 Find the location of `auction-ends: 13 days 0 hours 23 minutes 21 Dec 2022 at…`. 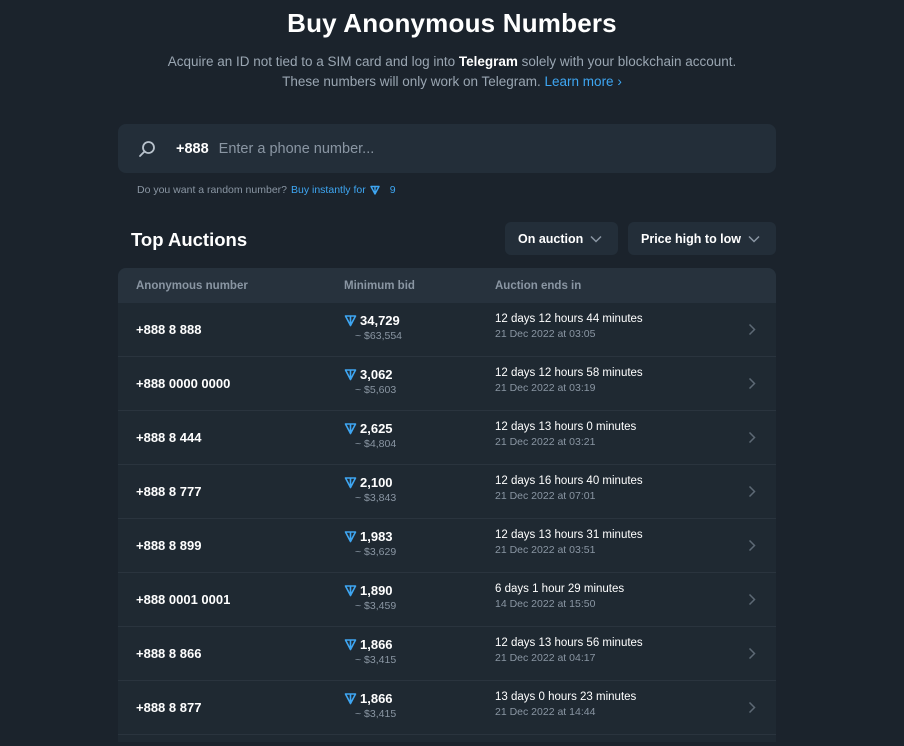

auction-ends: 13 days 0 hours 23 minutes 21 Dec 2022 at… is located at coordinates (565, 704).